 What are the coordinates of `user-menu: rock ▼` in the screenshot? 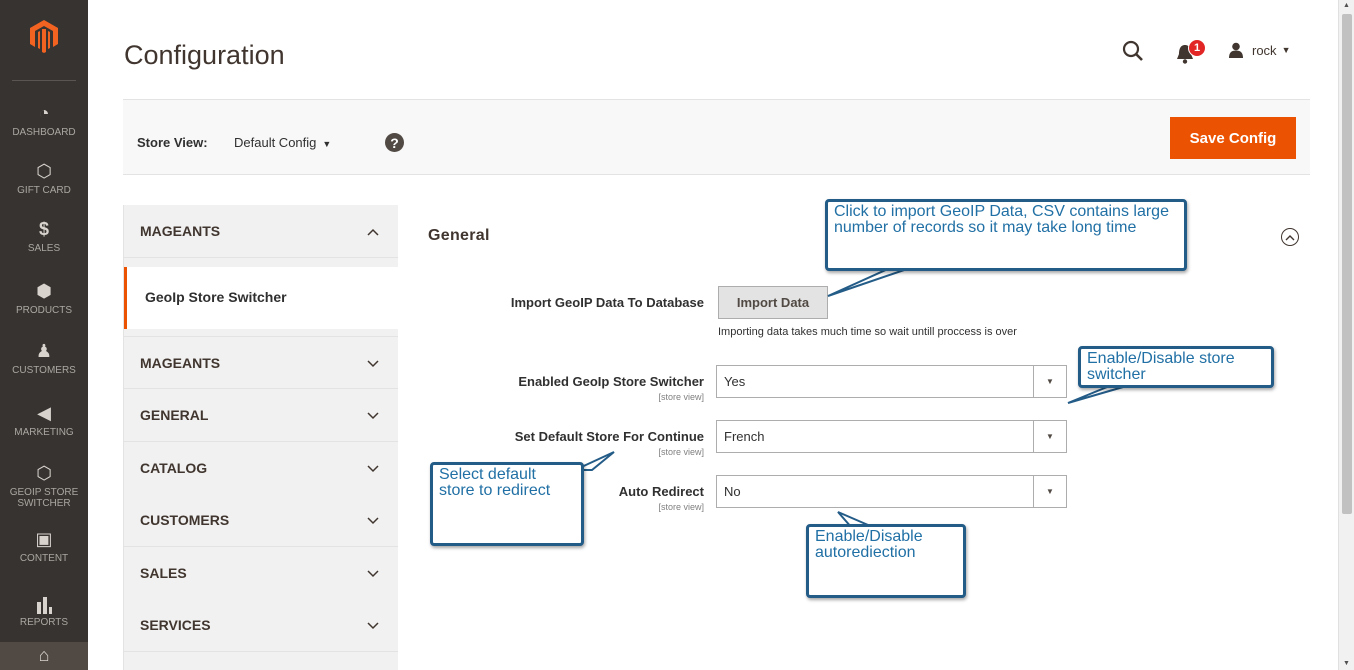 It's located at (1259, 50).